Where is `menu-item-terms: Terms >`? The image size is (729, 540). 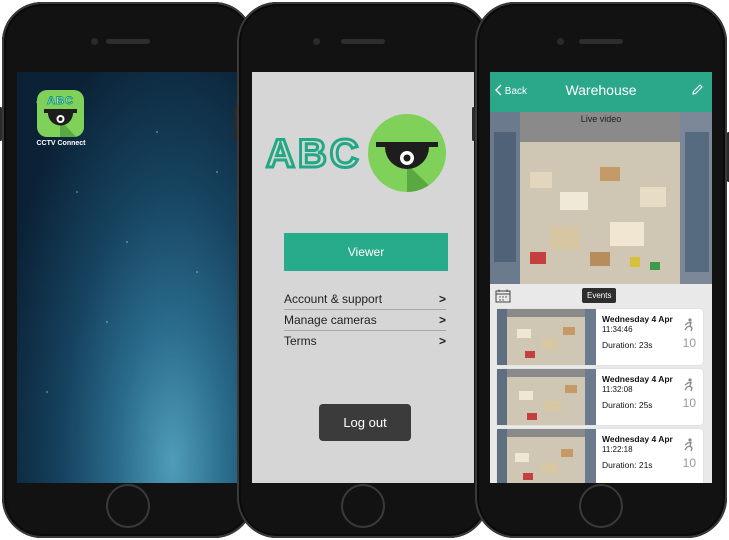
menu-item-terms: Terms > is located at coordinates (365, 341).